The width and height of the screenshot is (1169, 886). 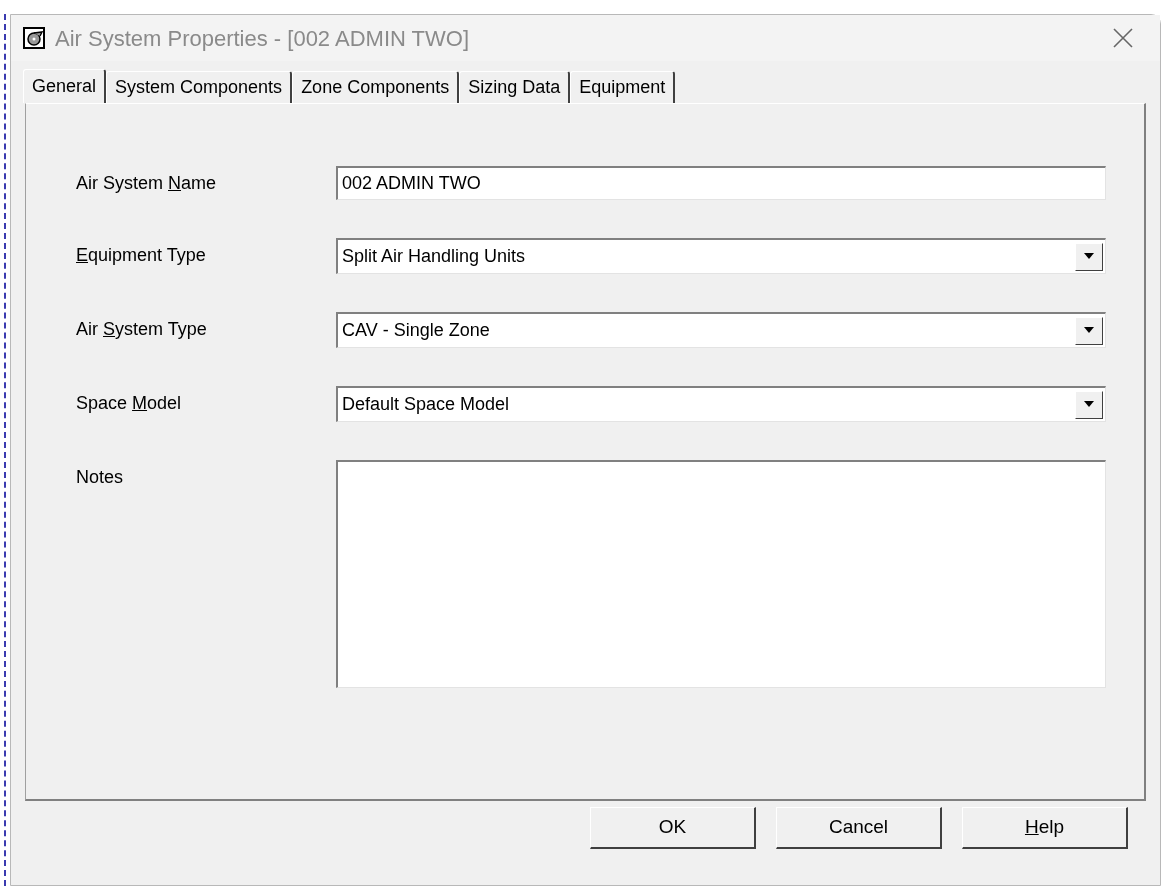 What do you see at coordinates (721, 330) in the screenshot?
I see `dropdown-field: CAV - Single Zone` at bounding box center [721, 330].